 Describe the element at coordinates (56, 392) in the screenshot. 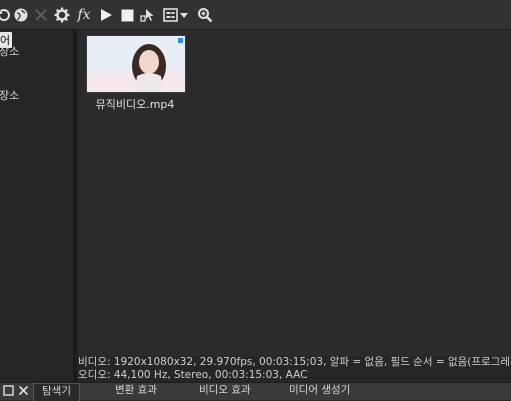

I see `tab-explorer: 탐색기` at that location.